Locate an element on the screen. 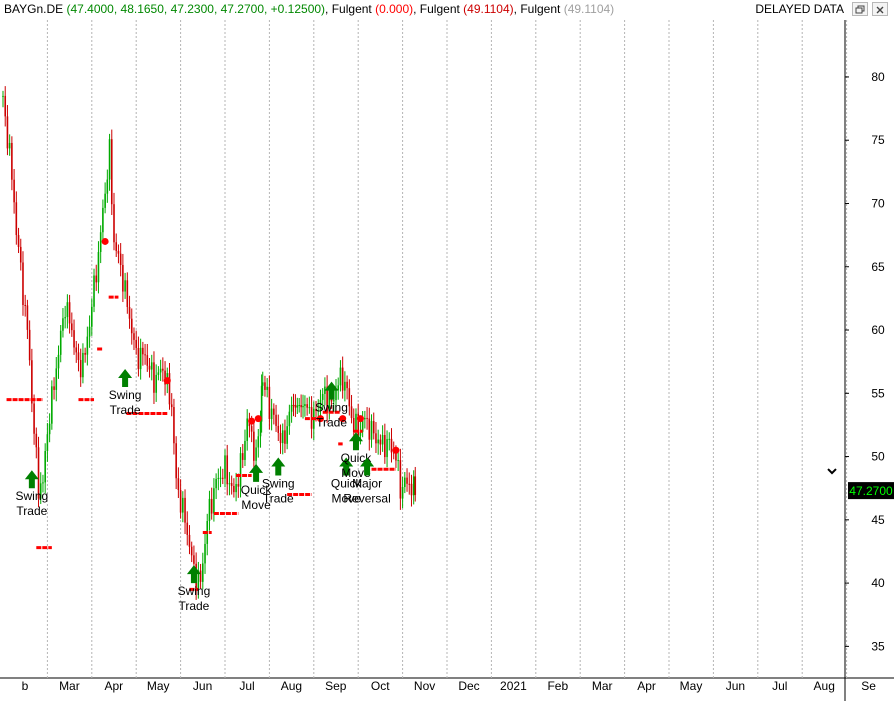 The image size is (894, 701). x-tick-label: 2021 is located at coordinates (513, 686).